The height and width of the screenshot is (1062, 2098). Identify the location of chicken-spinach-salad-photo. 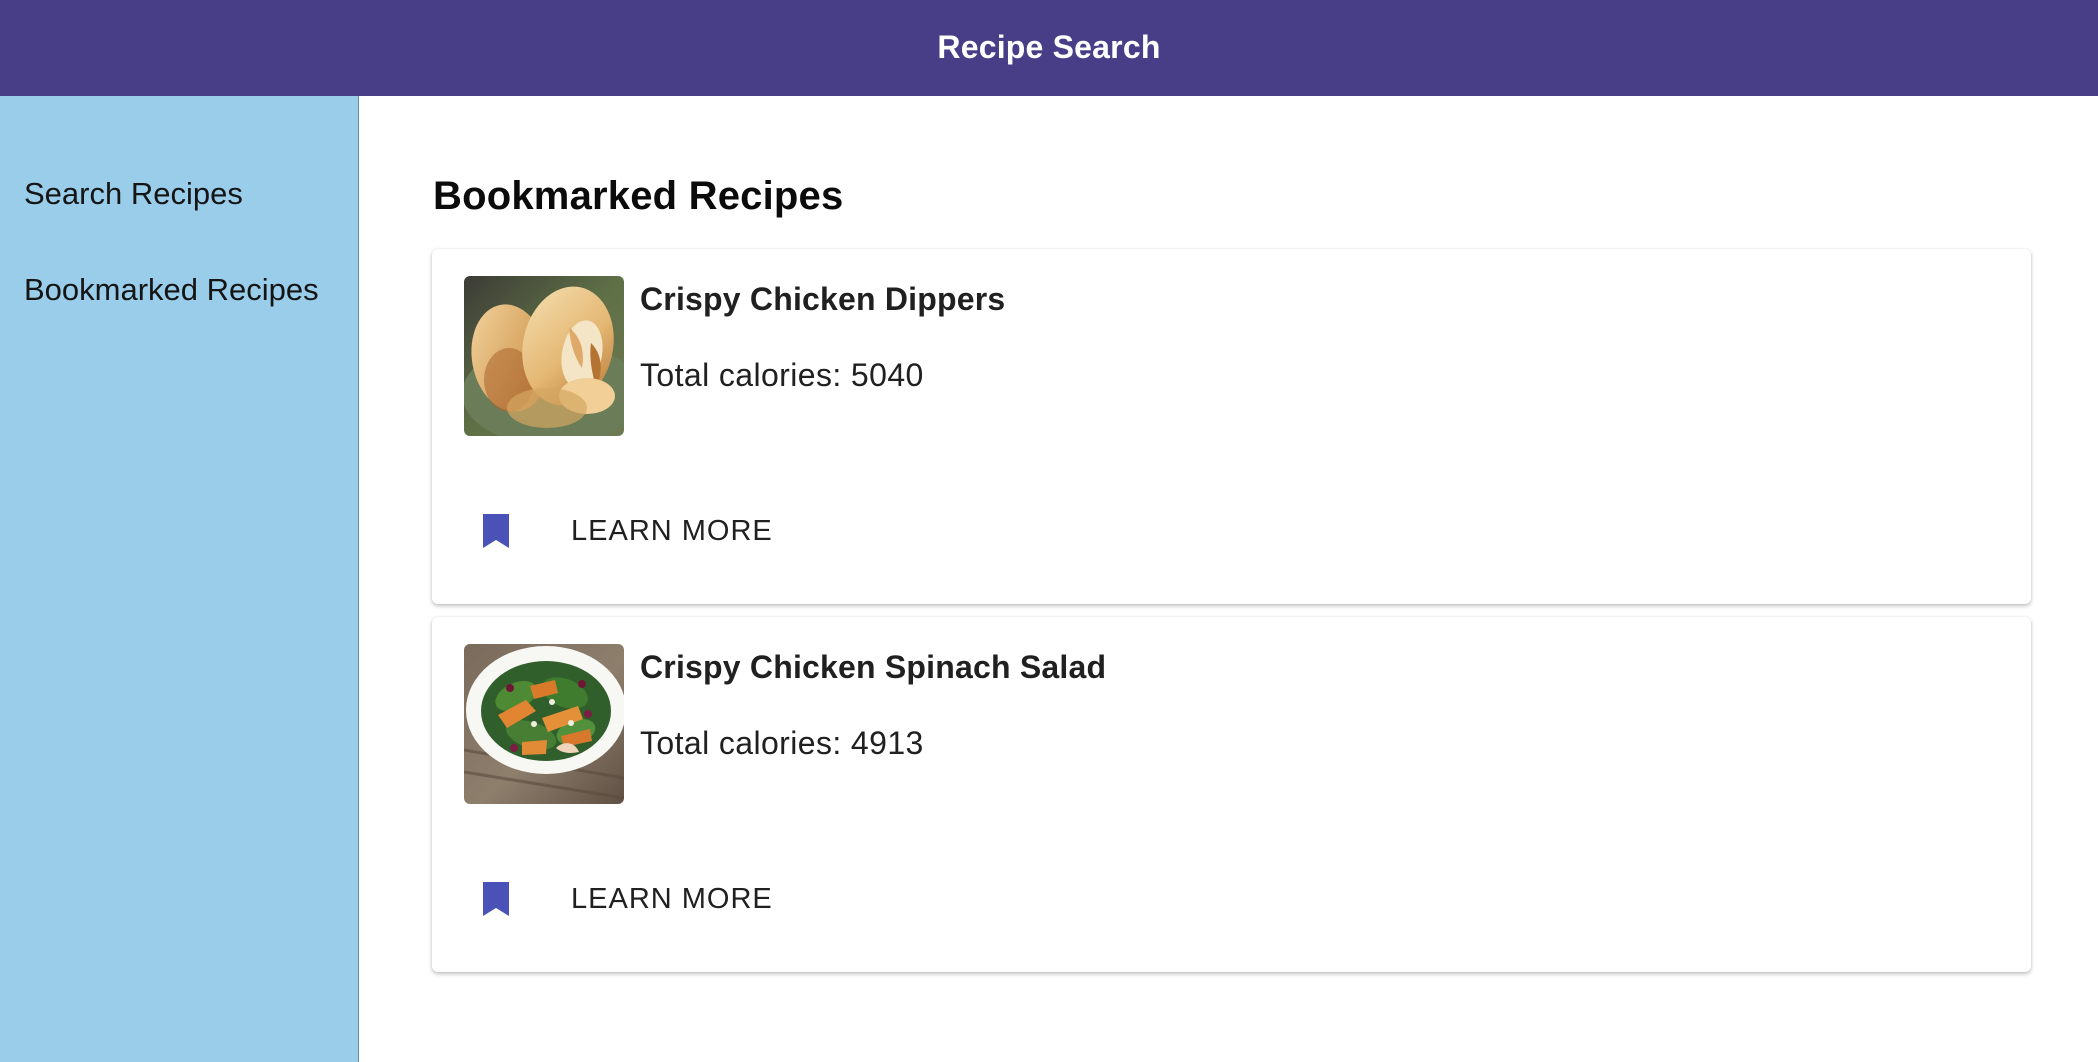
(544, 724).